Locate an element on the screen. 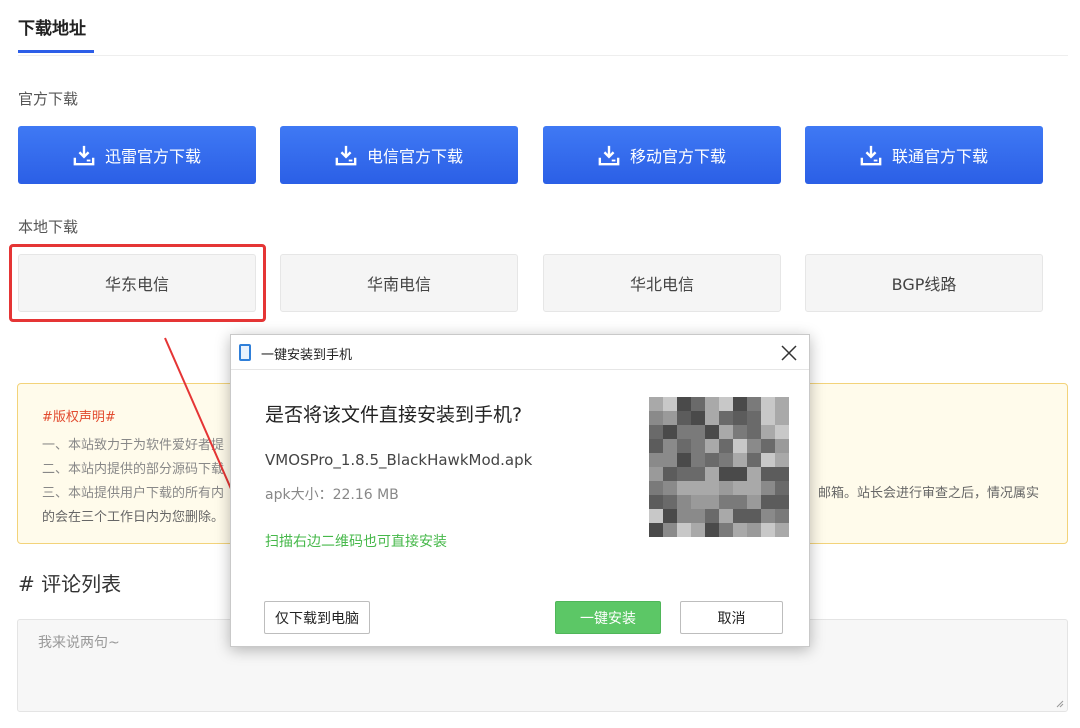 The height and width of the screenshot is (728, 1080). bgp-line-button: BGP线路 is located at coordinates (924, 283).